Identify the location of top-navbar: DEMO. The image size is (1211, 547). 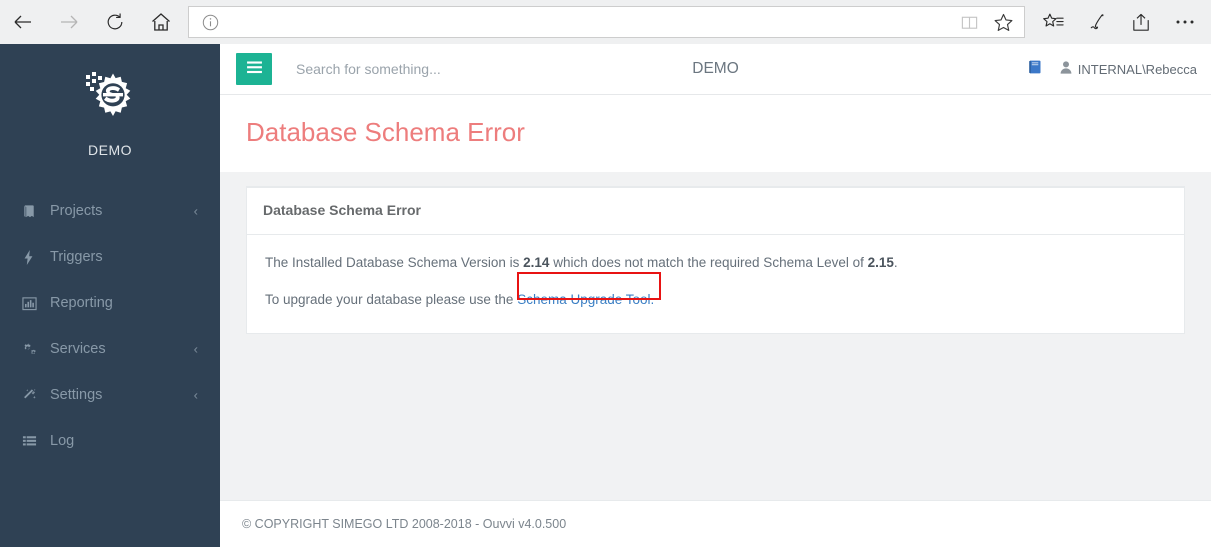
(715, 69).